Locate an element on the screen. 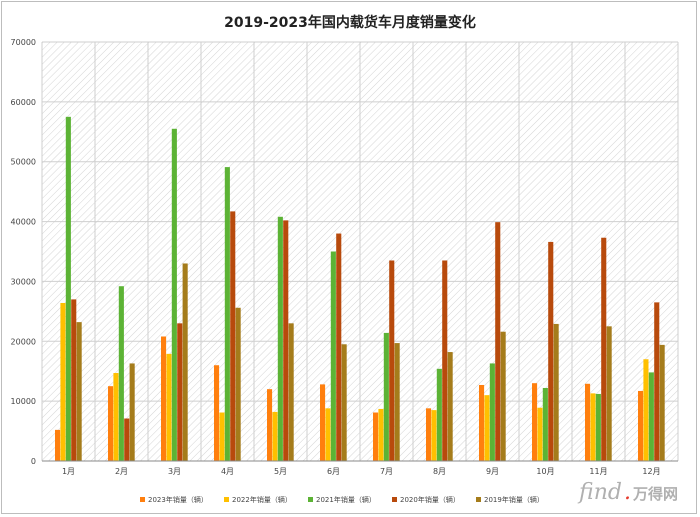 Image resolution: width=700 pixels, height=517 pixels. y-tick-label: 50000 is located at coordinates (23, 162).